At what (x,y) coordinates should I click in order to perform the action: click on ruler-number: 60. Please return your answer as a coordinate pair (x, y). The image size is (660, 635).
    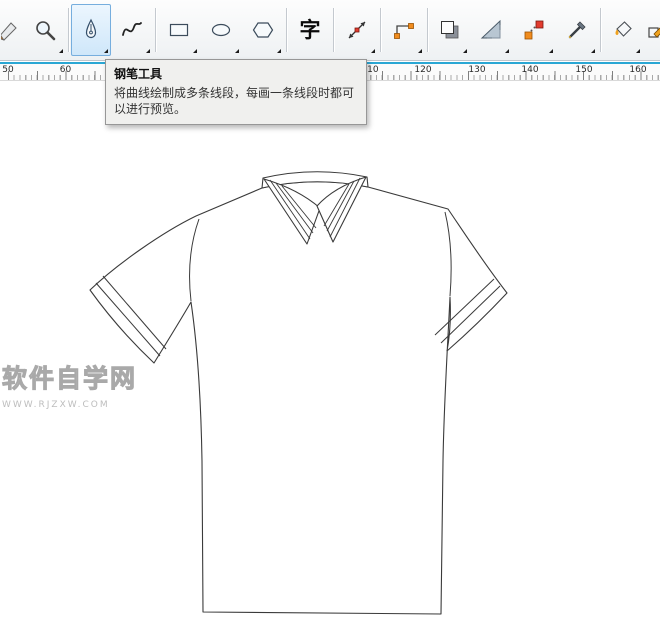
    Looking at the image, I should click on (65, 70).